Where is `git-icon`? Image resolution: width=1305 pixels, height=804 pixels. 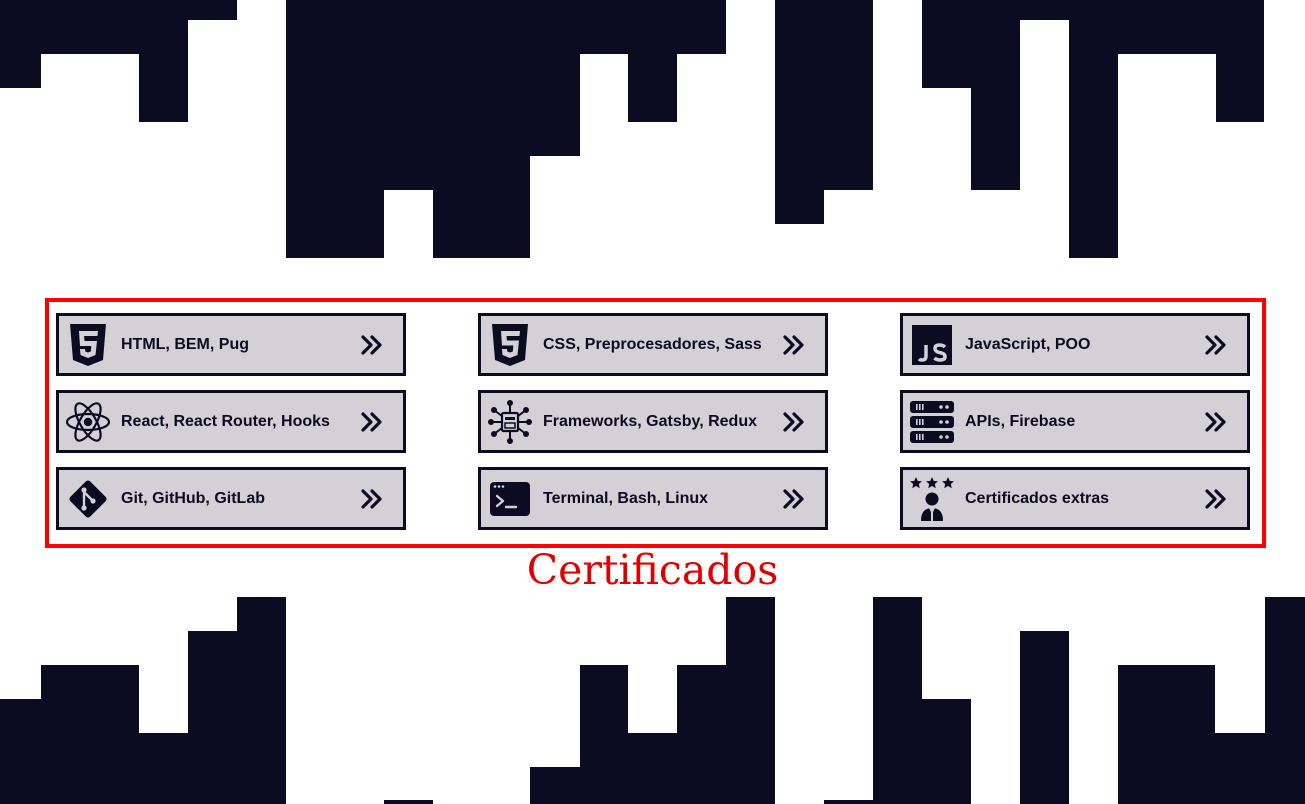 git-icon is located at coordinates (88, 499).